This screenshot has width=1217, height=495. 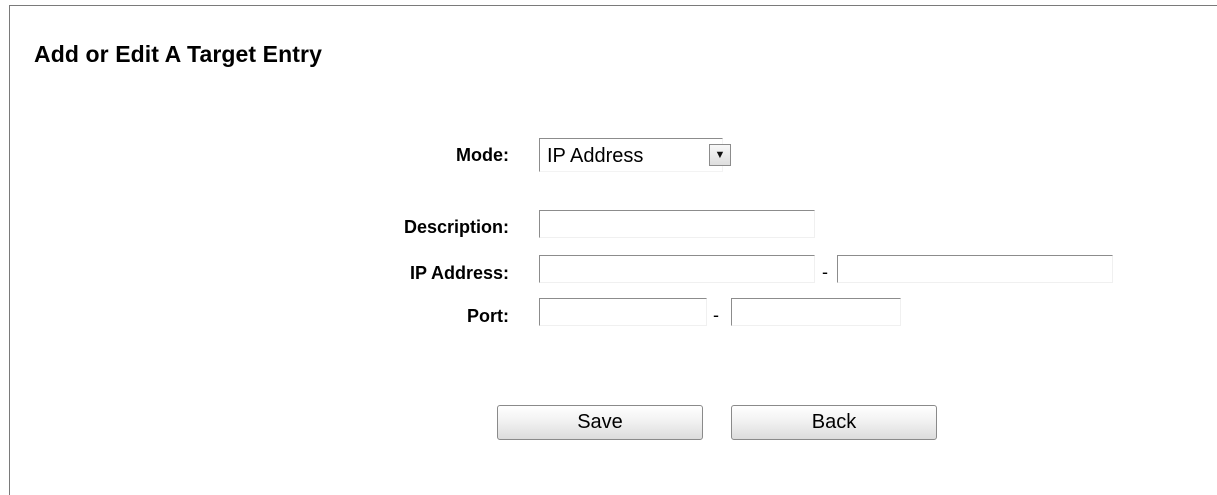 I want to click on ip-start-input, so click(x=677, y=269).